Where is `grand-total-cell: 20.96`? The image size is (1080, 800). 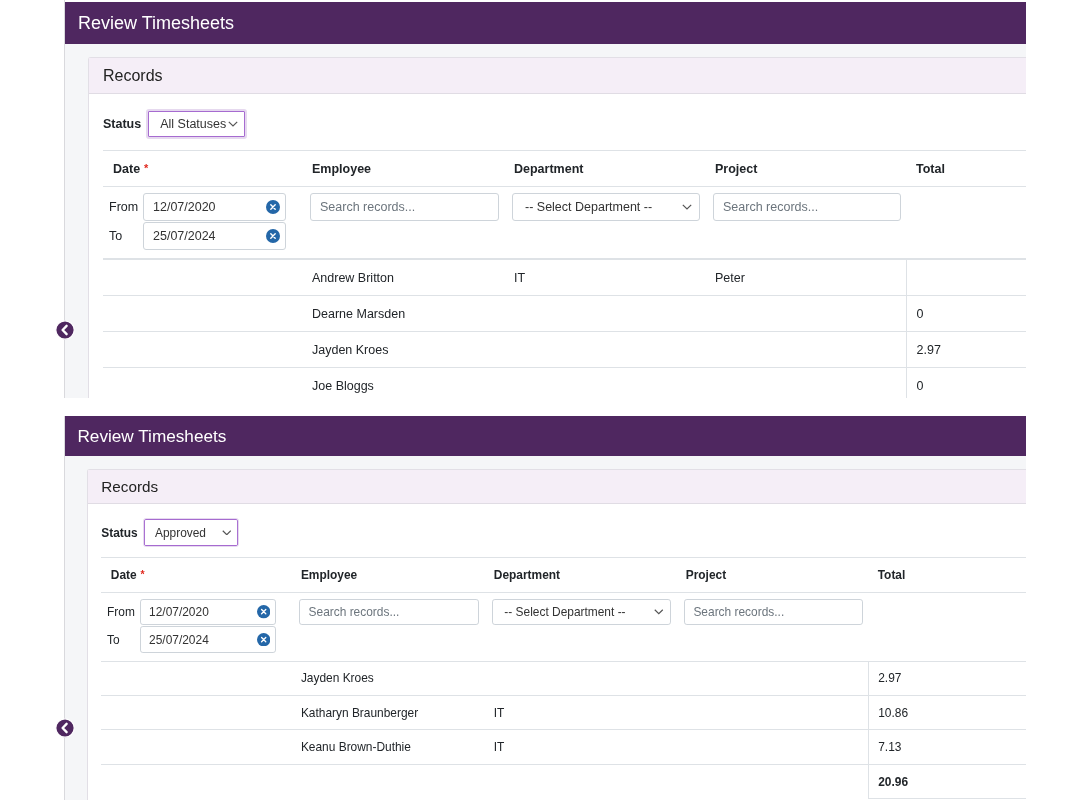 grand-total-cell: 20.96 is located at coordinates (947, 781).